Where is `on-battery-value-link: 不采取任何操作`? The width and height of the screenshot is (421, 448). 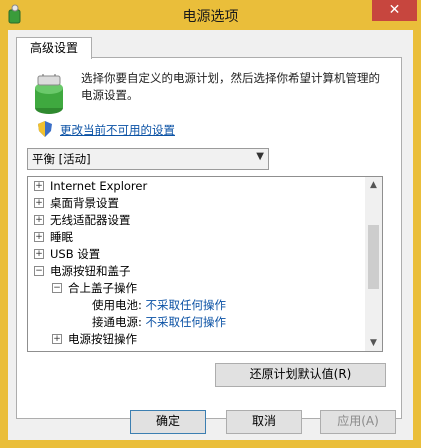 on-battery-value-link: 不采取任何操作 is located at coordinates (186, 305).